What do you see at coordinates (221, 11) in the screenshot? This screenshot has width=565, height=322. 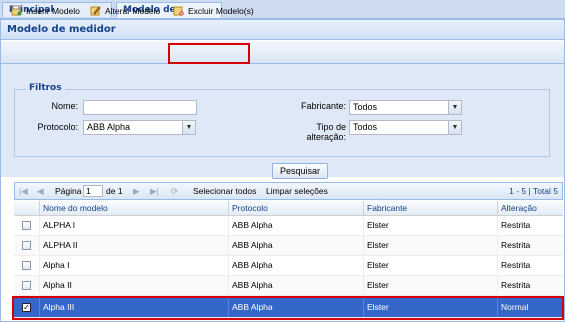 I see `delete-models-label: Excluir Modelo(s)` at bounding box center [221, 11].